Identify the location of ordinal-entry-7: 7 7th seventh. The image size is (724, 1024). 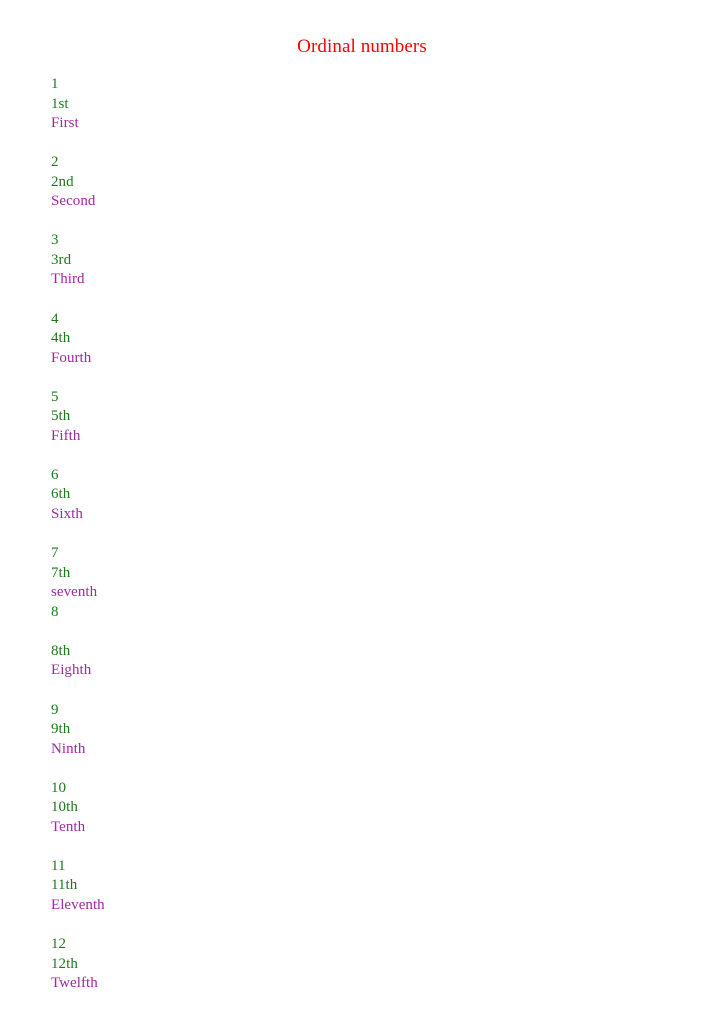
(251, 573).